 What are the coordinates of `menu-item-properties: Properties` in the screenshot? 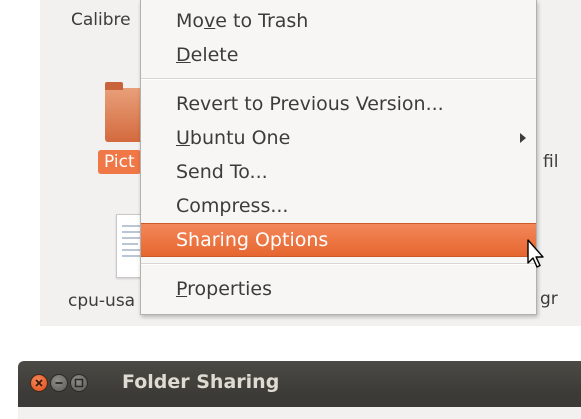 It's located at (338, 289).